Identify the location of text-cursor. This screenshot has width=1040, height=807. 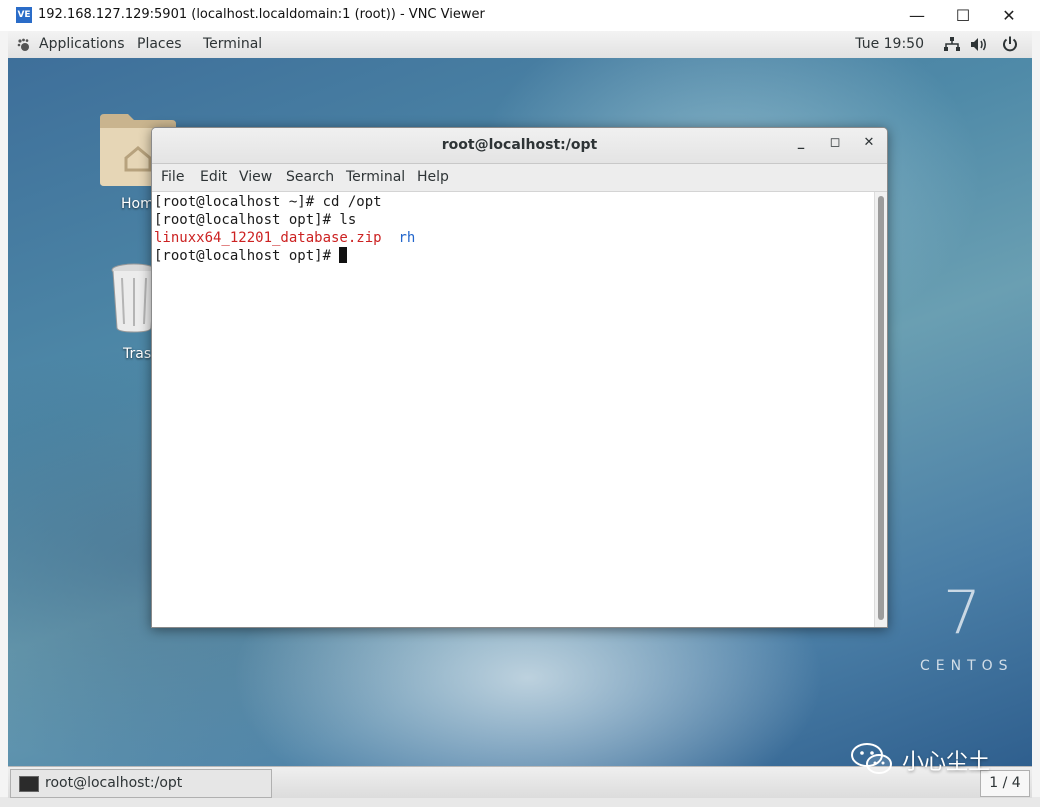
(343, 255).